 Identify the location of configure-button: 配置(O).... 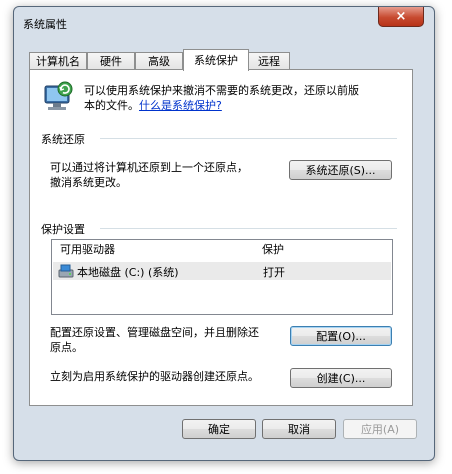
(341, 336).